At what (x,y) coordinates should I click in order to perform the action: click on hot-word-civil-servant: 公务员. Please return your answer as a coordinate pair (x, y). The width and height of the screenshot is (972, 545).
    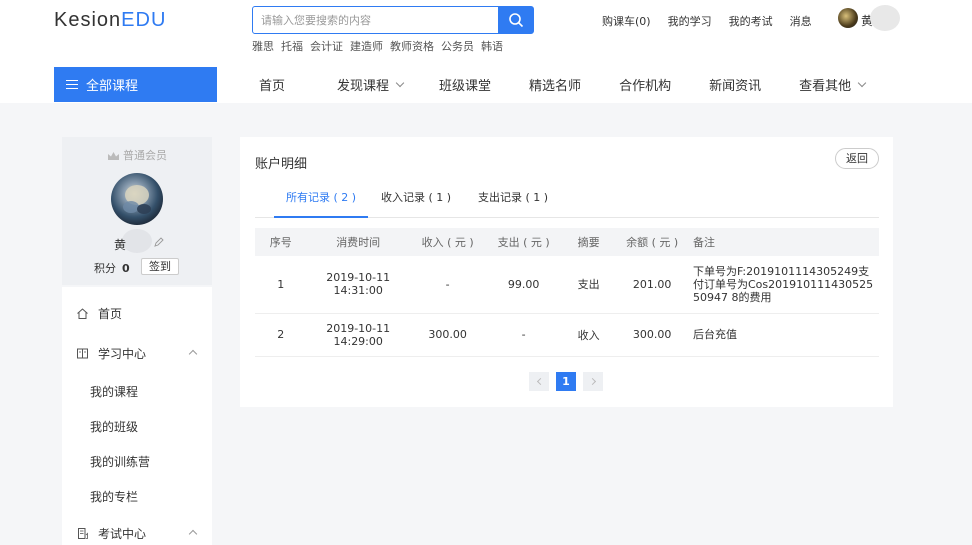
    Looking at the image, I should click on (457, 46).